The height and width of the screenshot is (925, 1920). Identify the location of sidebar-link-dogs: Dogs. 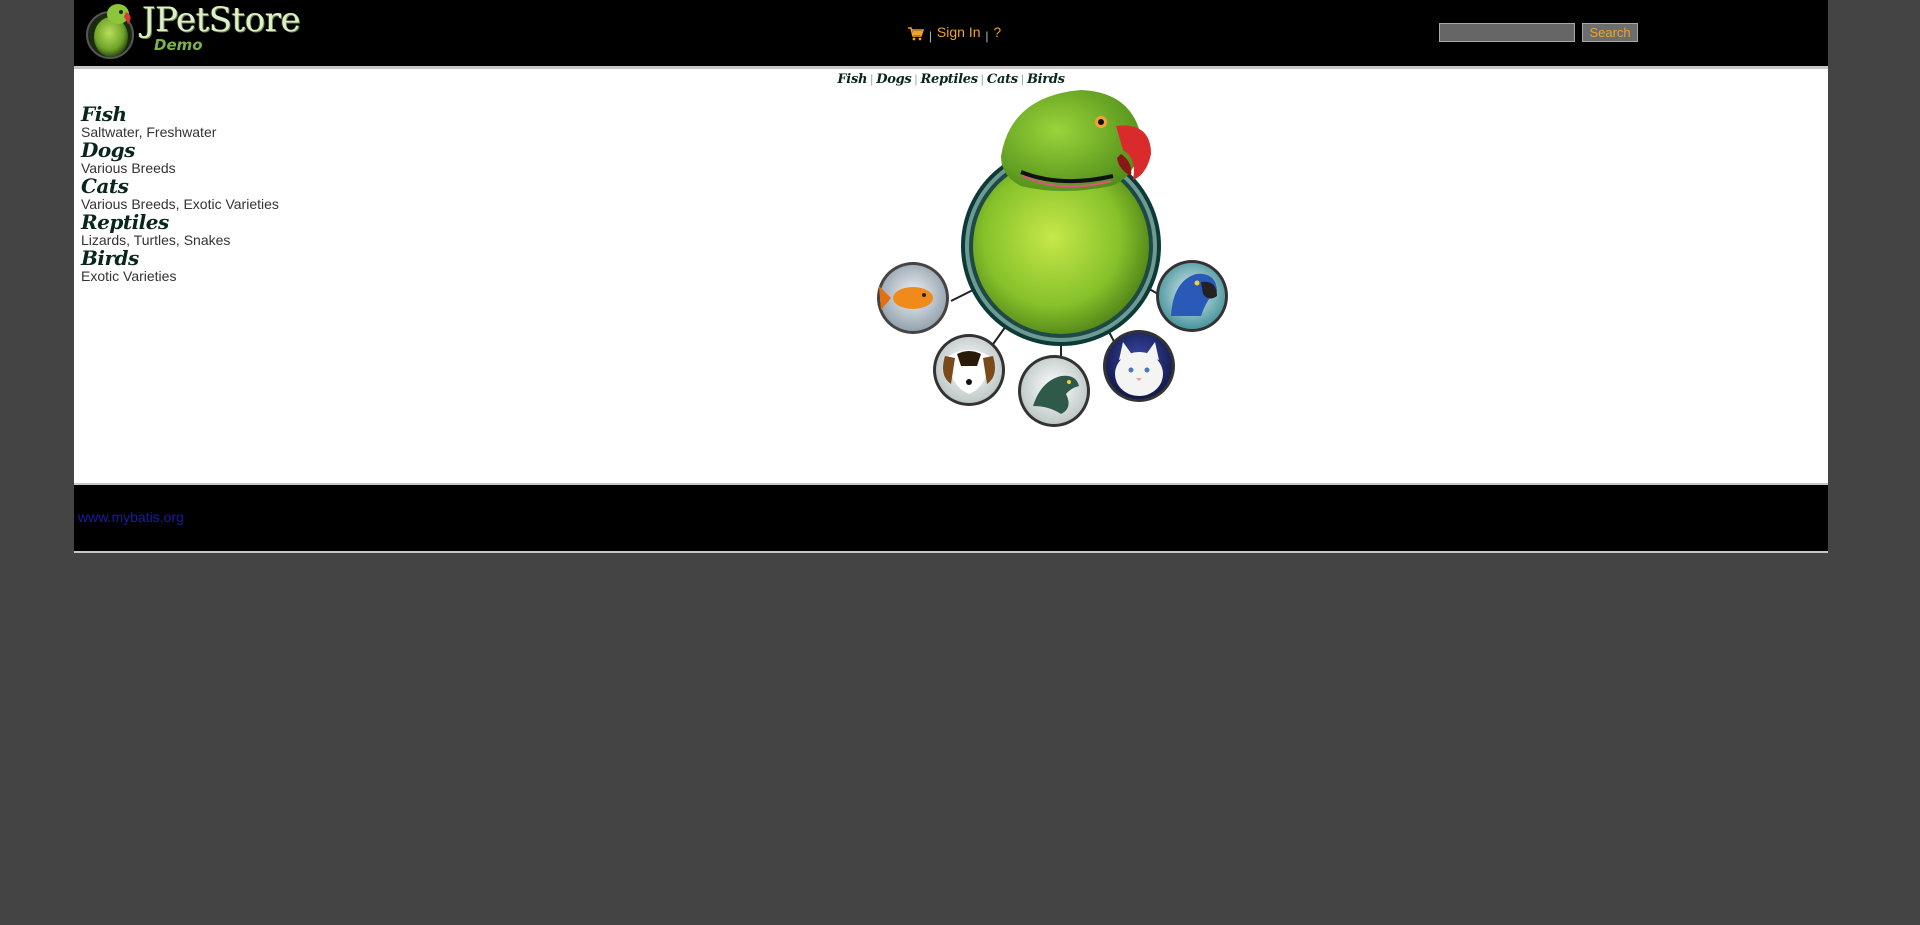
(221, 150).